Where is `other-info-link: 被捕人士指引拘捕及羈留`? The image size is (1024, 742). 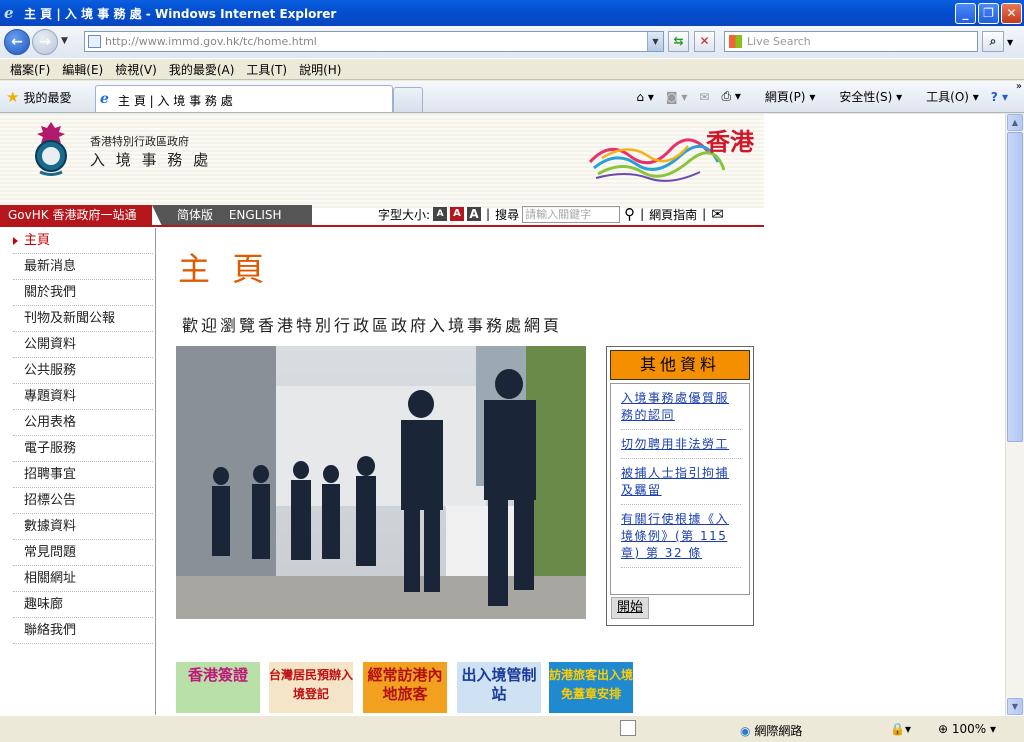
other-info-link: 被捕人士指引拘捕及羈留 is located at coordinates (681, 485).